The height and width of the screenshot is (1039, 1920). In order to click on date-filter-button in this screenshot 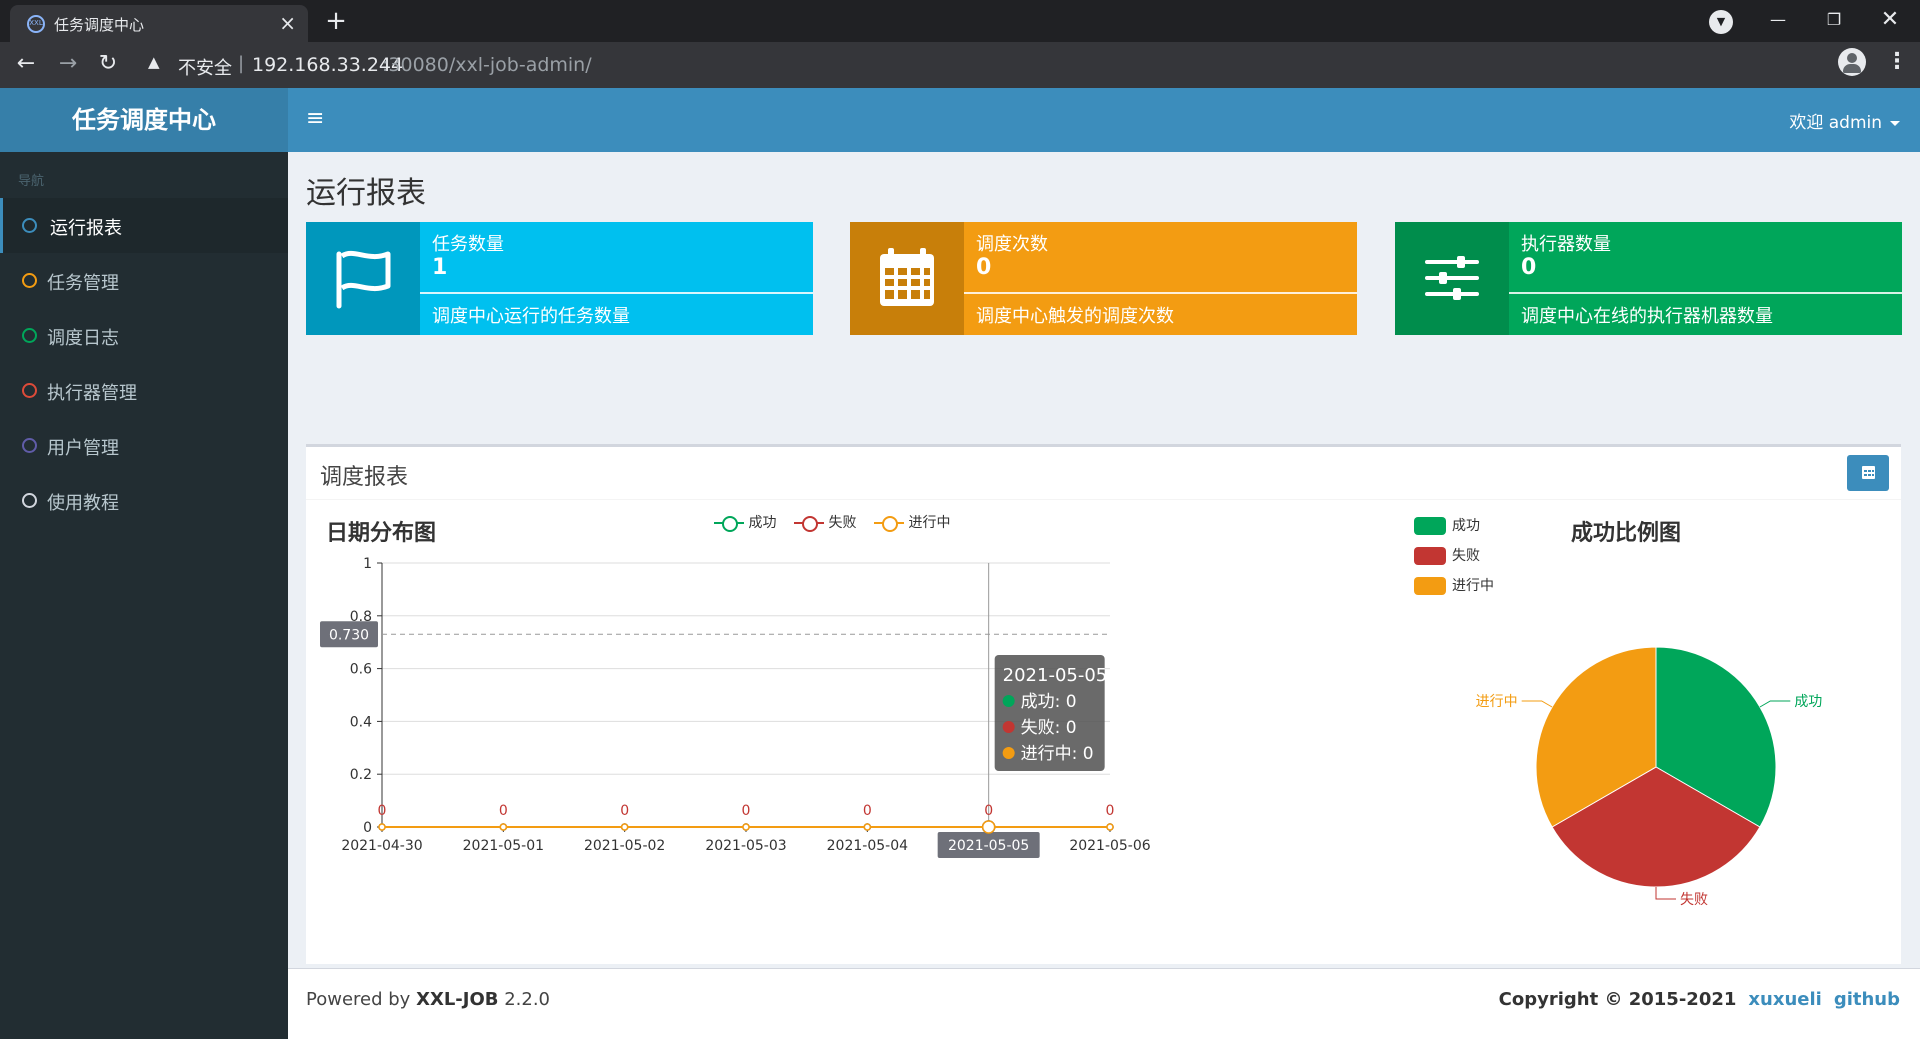, I will do `click(1868, 473)`.